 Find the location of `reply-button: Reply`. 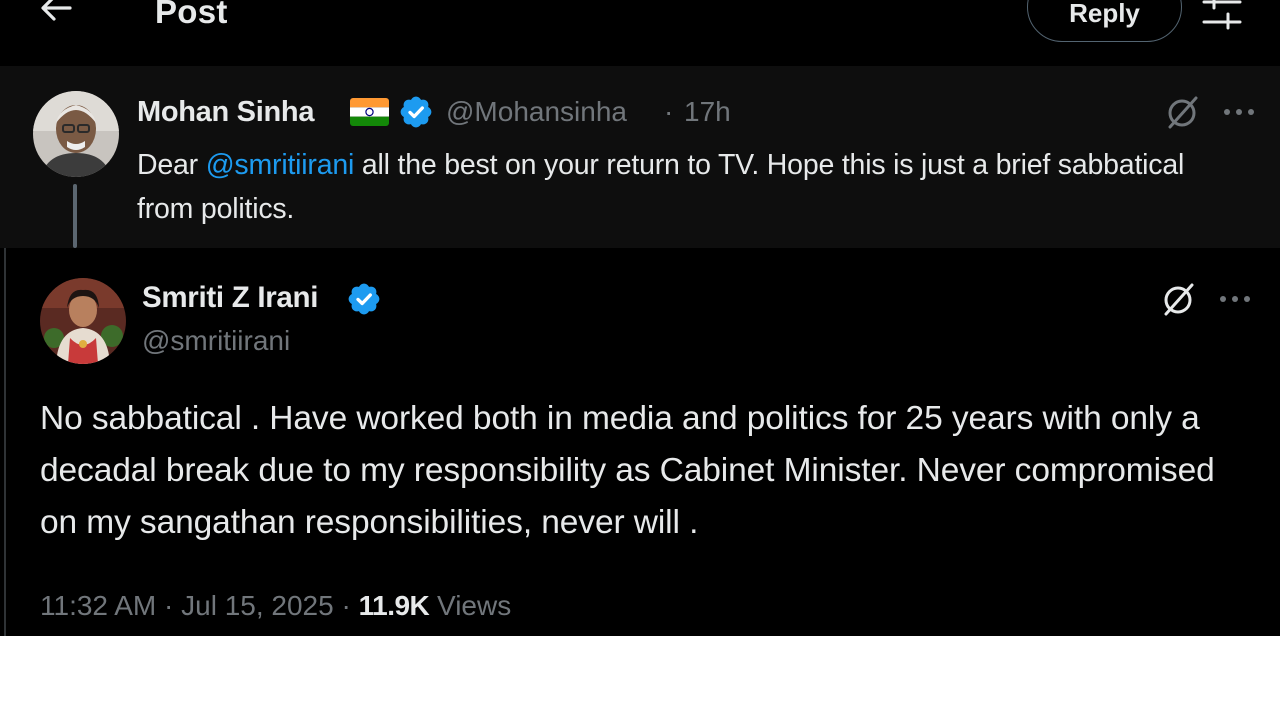

reply-button: Reply is located at coordinates (1104, 21).